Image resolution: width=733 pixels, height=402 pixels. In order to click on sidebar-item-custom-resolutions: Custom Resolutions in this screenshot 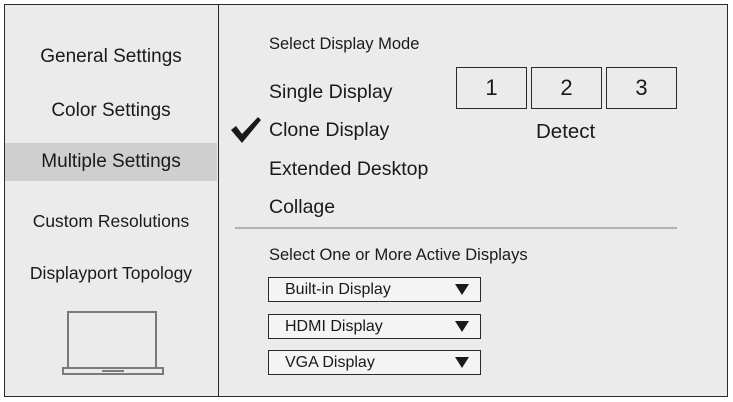, I will do `click(111, 221)`.